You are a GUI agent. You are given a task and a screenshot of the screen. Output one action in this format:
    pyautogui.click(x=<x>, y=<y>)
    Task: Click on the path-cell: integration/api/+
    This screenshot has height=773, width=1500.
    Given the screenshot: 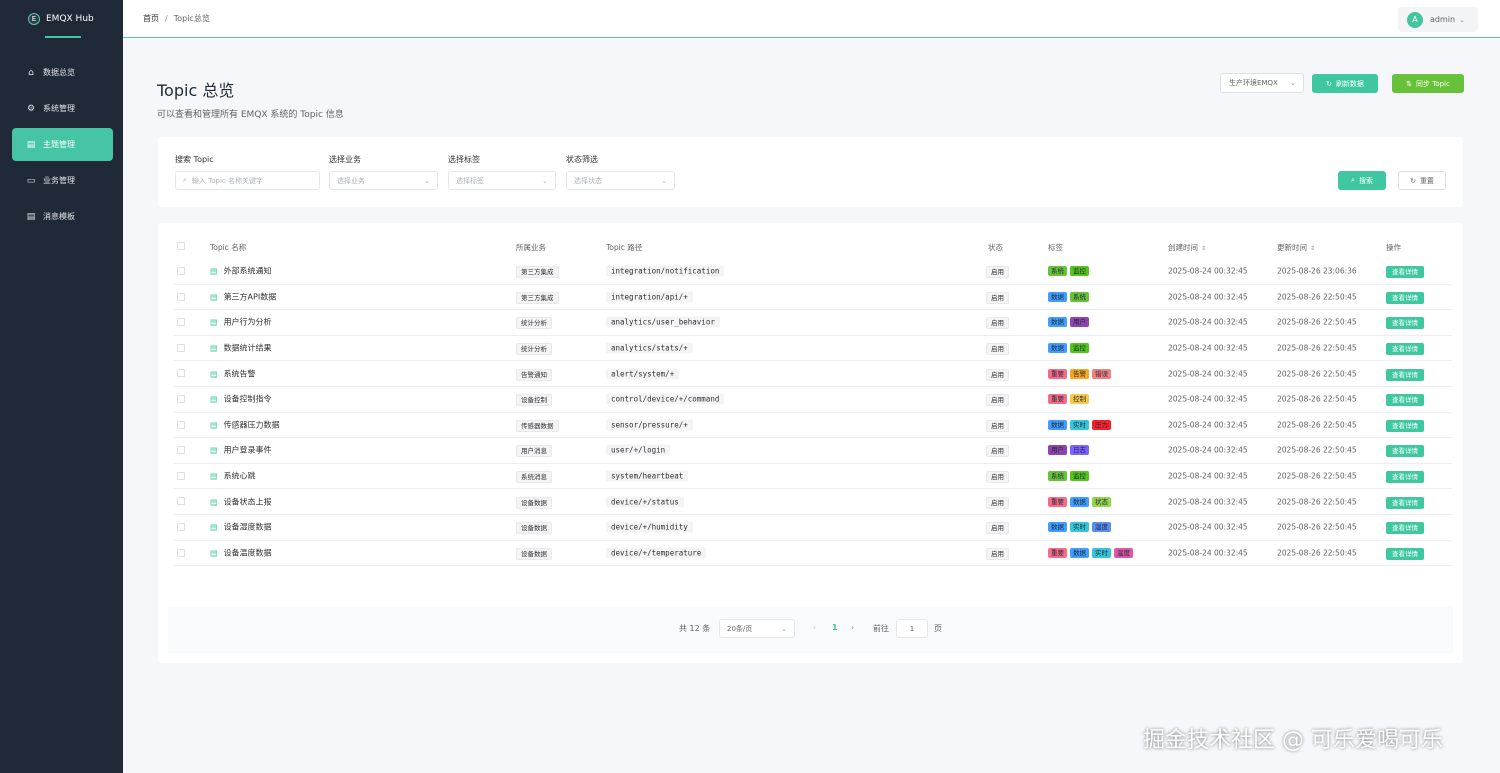 What is the action you would take?
    pyautogui.click(x=649, y=297)
    